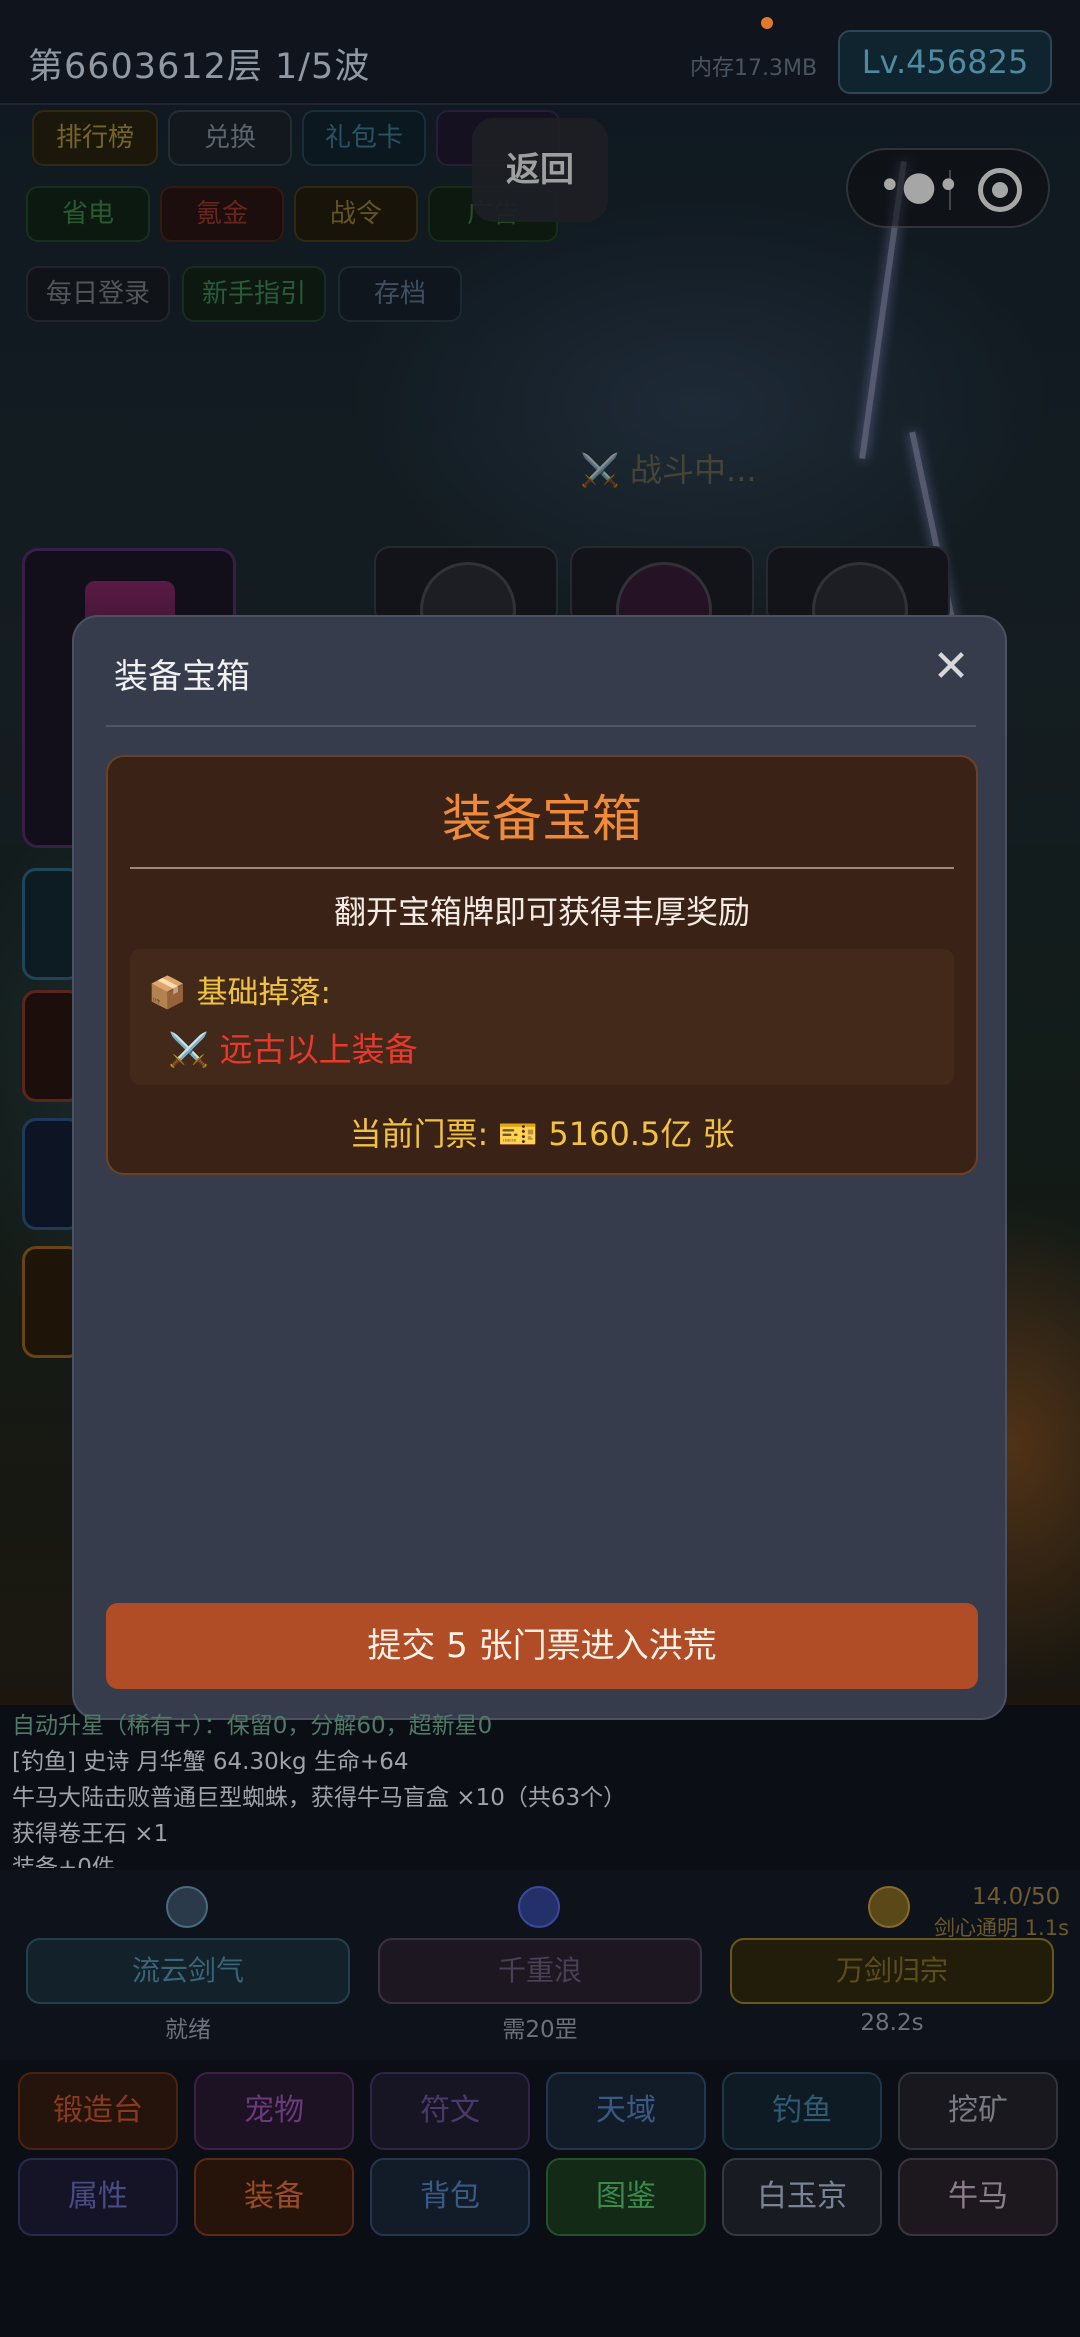 This screenshot has width=1080, height=2337. What do you see at coordinates (450, 2197) in the screenshot?
I see `nav-backpack: 背包` at bounding box center [450, 2197].